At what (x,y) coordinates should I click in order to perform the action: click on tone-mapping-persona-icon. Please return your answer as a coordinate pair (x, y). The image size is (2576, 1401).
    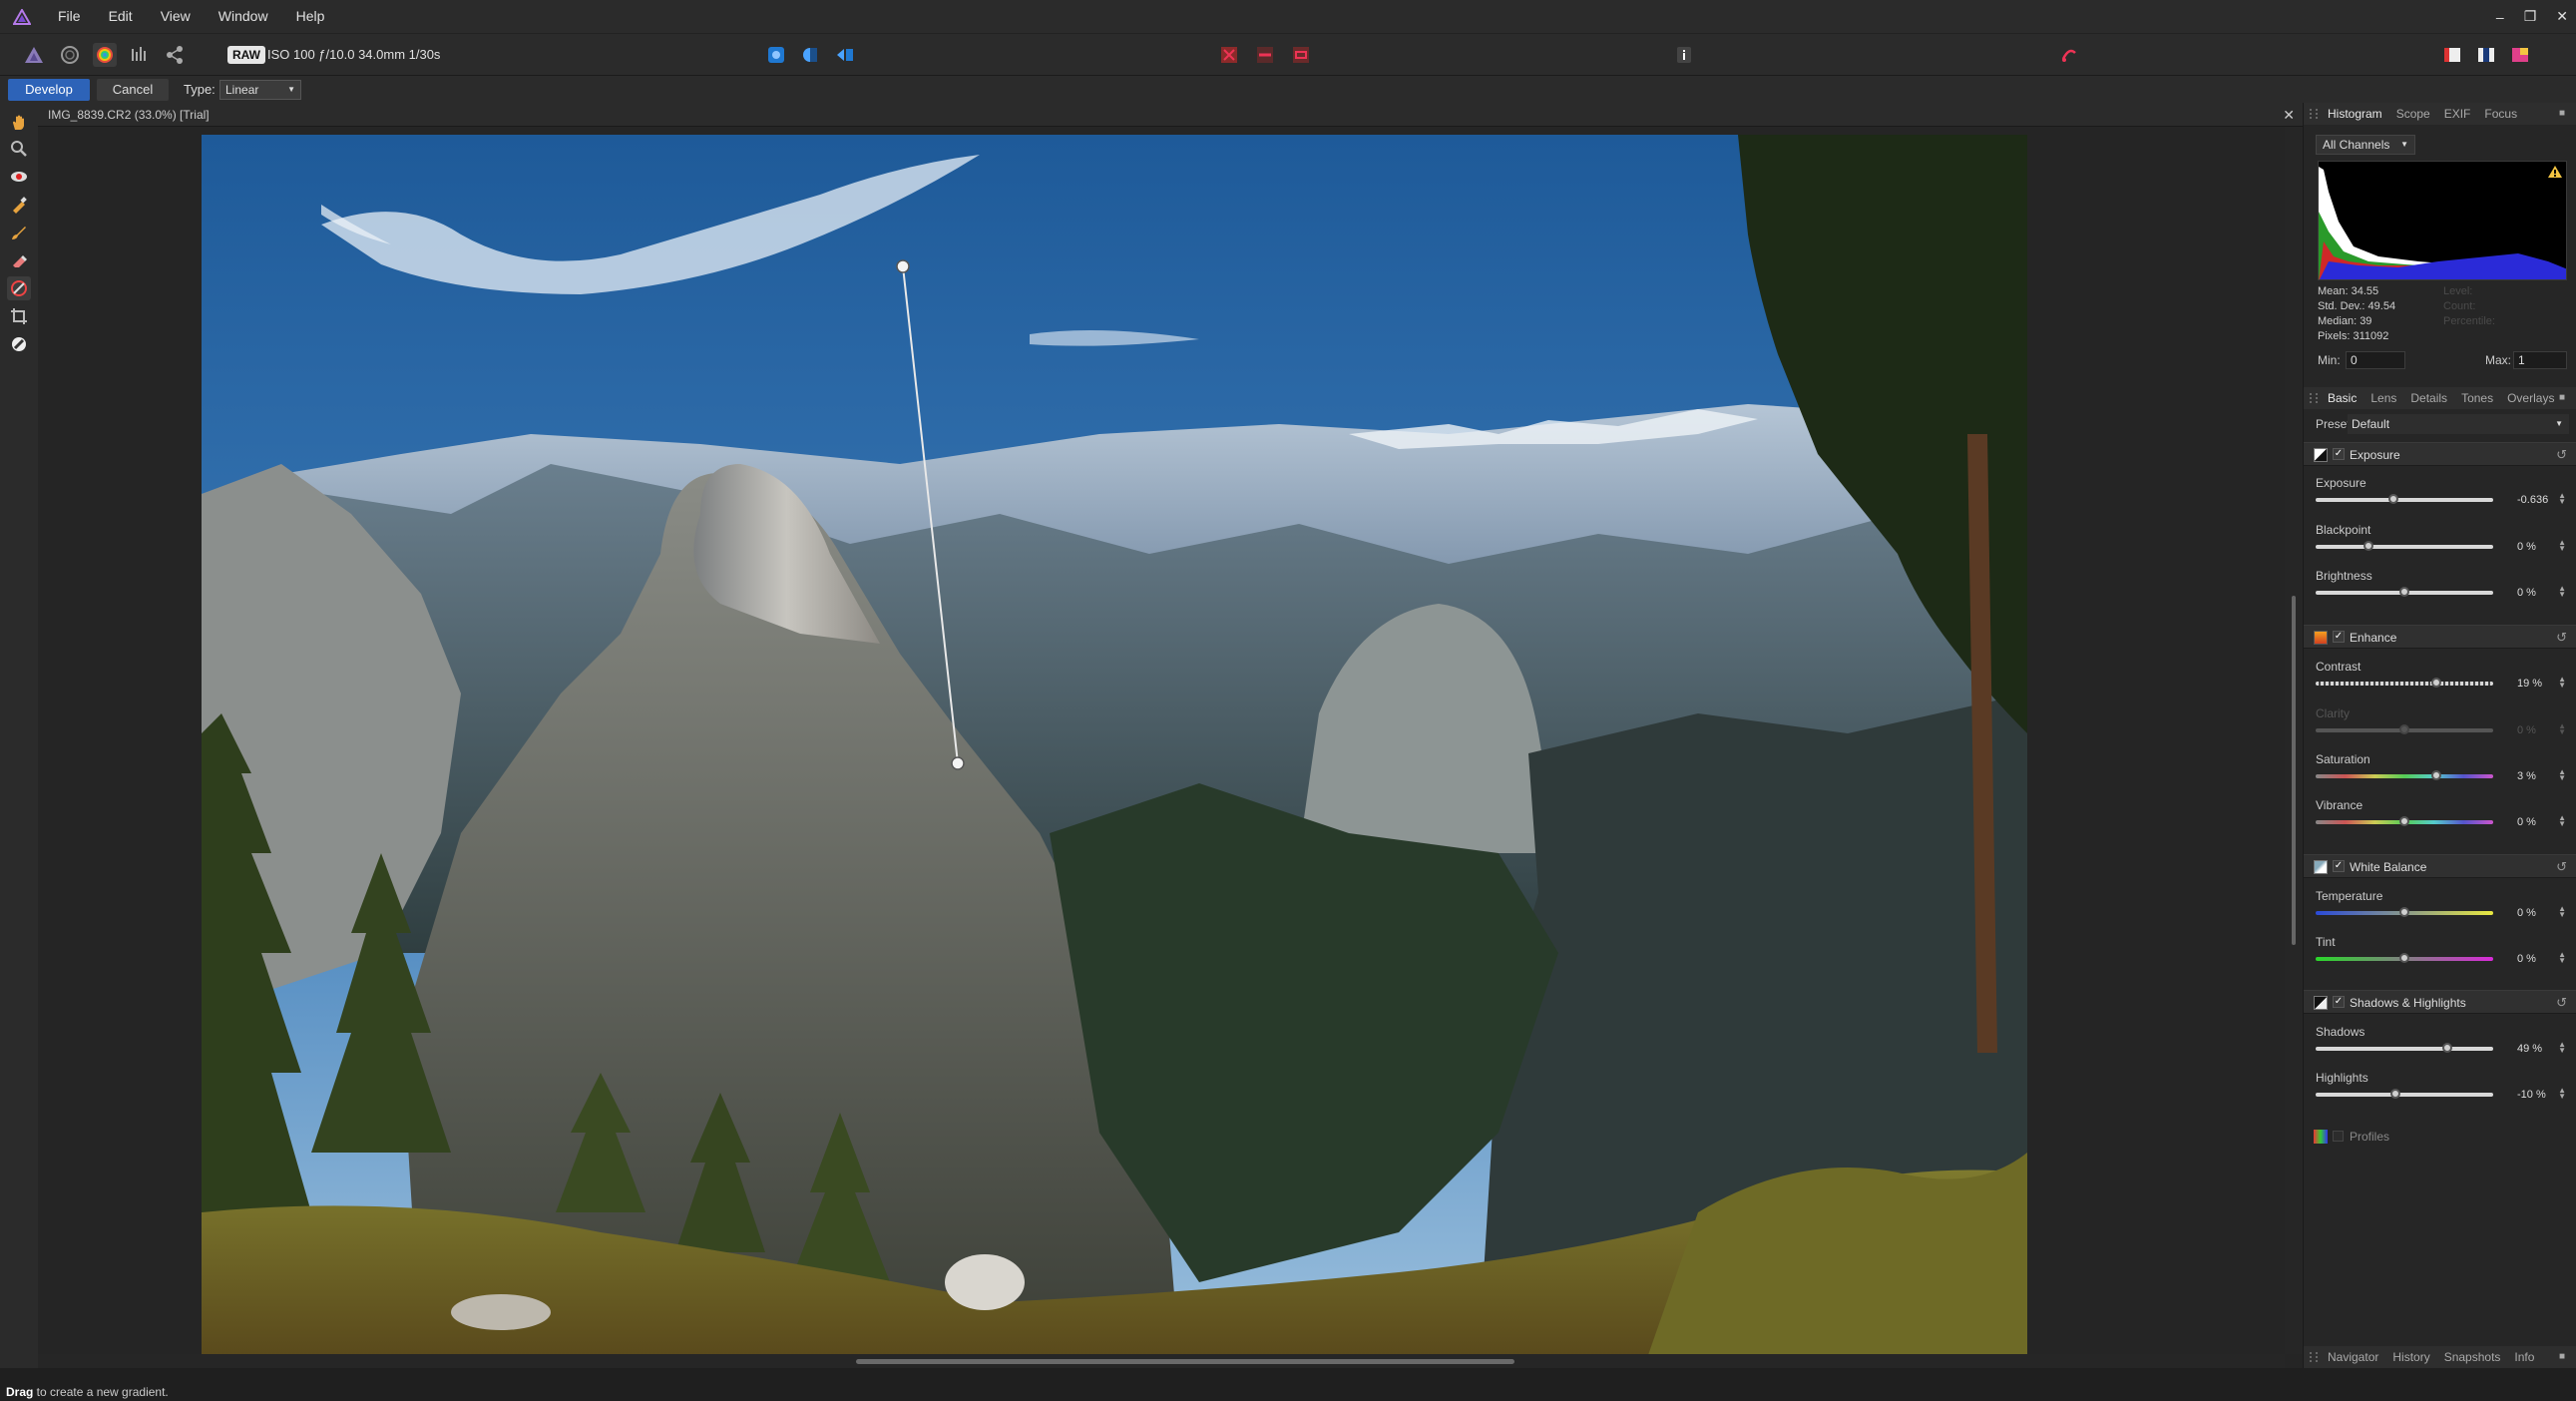
    Looking at the image, I should click on (140, 55).